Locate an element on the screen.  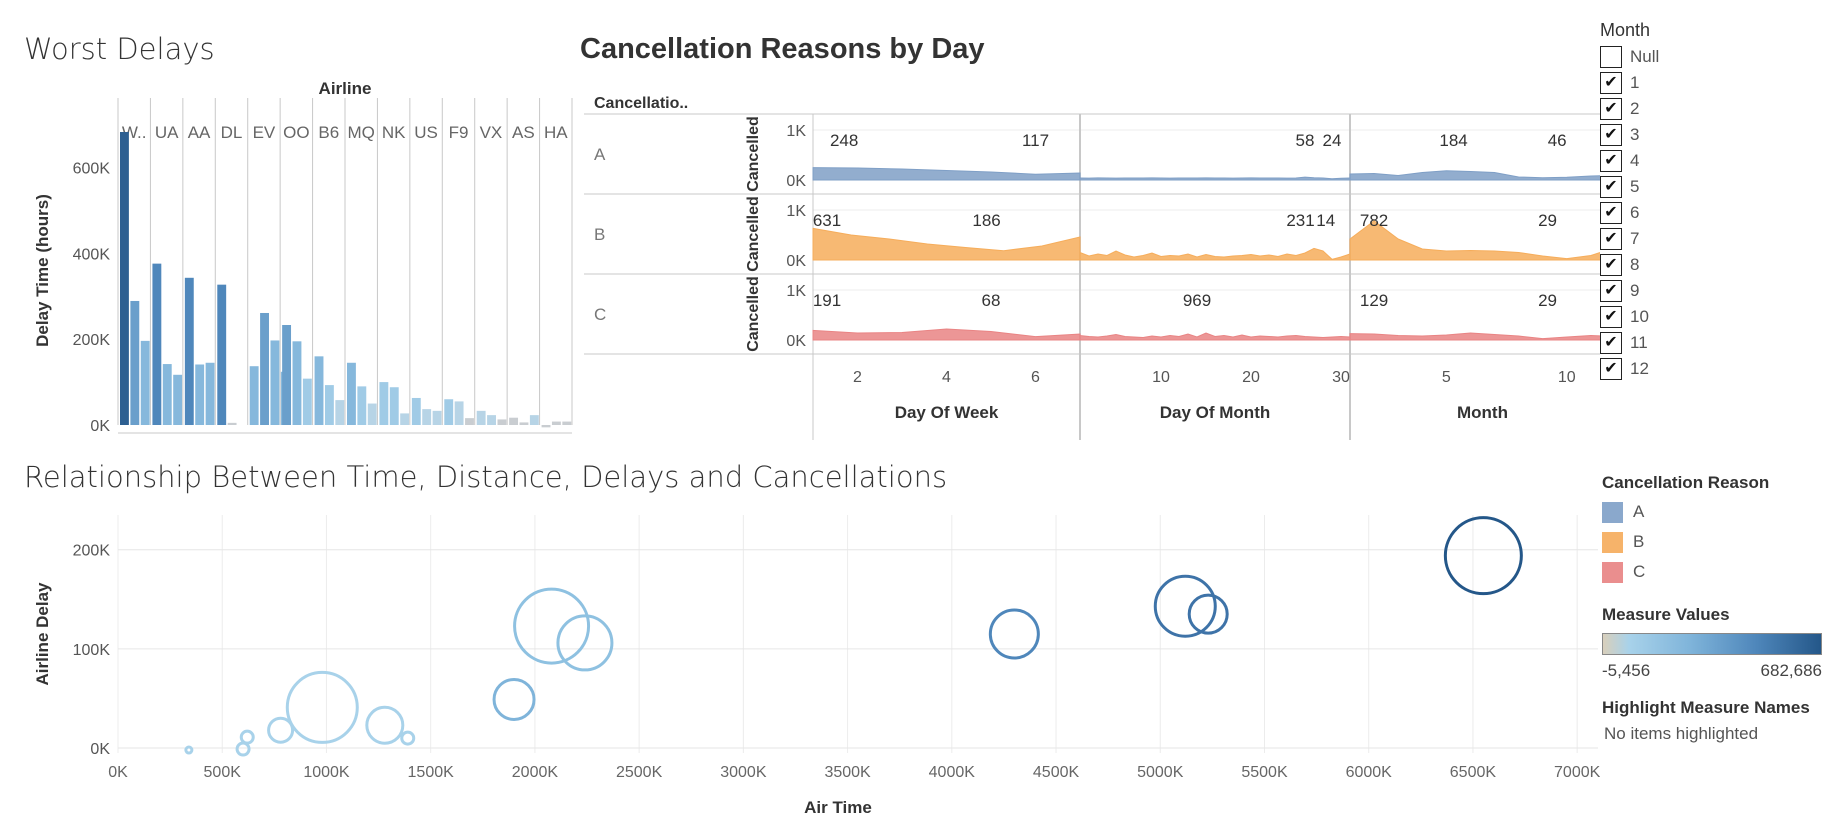
legend-item-b: B is located at coordinates (1685, 542).